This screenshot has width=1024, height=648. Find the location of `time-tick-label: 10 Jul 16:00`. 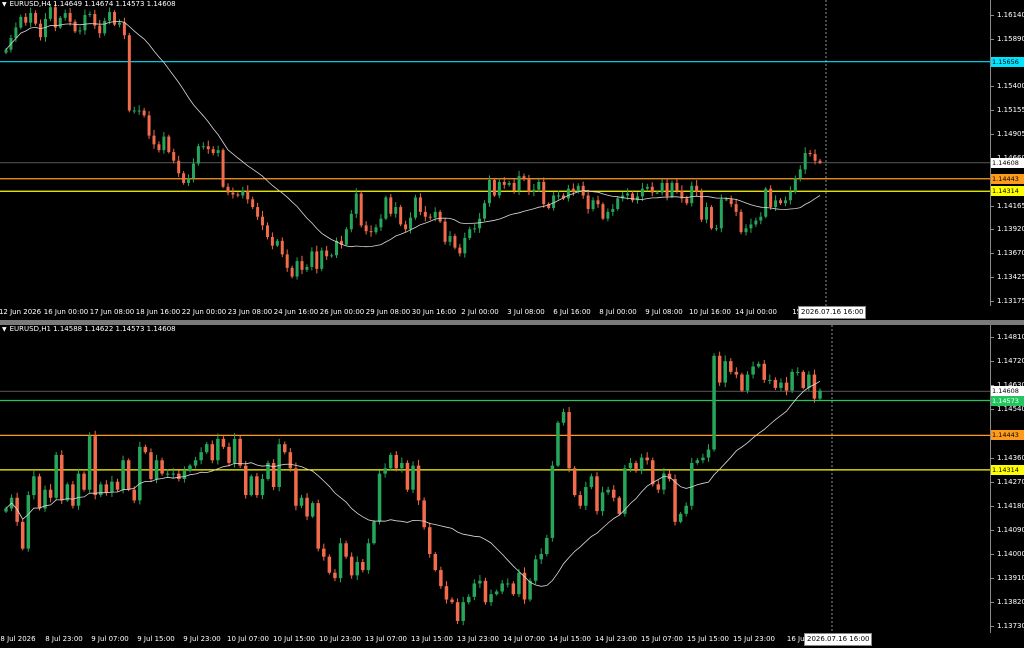

time-tick-label: 10 Jul 16:00 is located at coordinates (710, 312).